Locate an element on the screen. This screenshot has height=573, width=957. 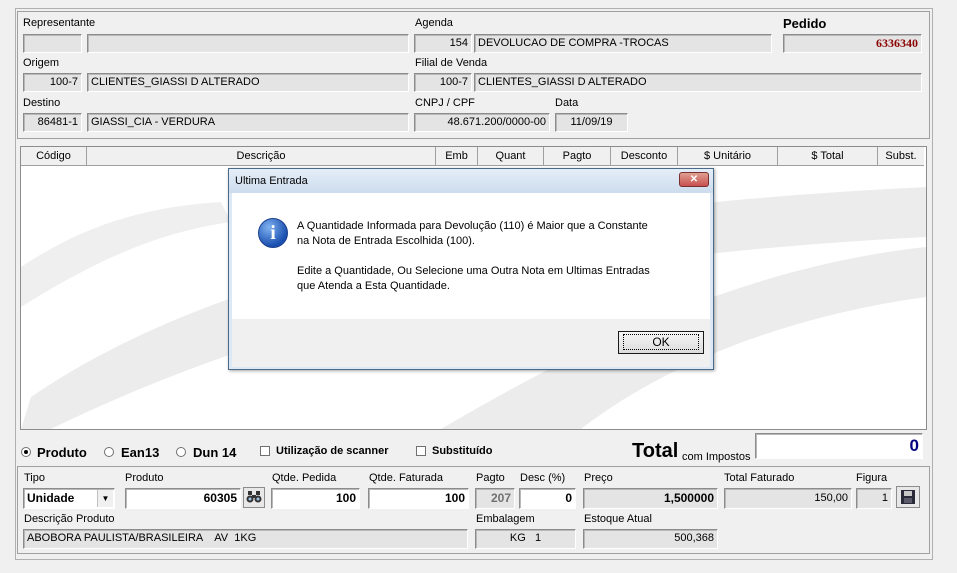
total-faturado-label: Total Faturado is located at coordinates (759, 478).